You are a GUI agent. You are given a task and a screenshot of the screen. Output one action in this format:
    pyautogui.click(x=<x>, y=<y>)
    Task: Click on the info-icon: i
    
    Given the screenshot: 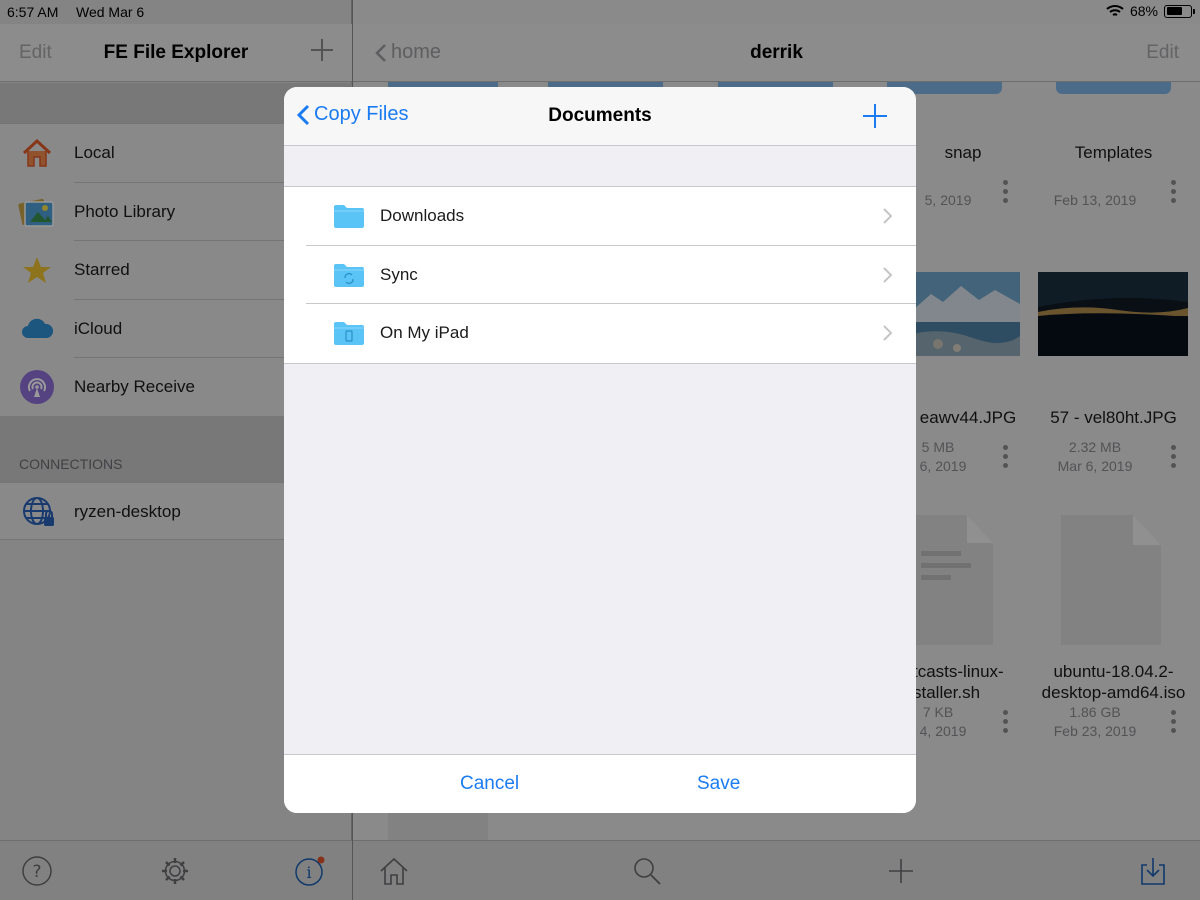 What is the action you would take?
    pyautogui.click(x=309, y=871)
    